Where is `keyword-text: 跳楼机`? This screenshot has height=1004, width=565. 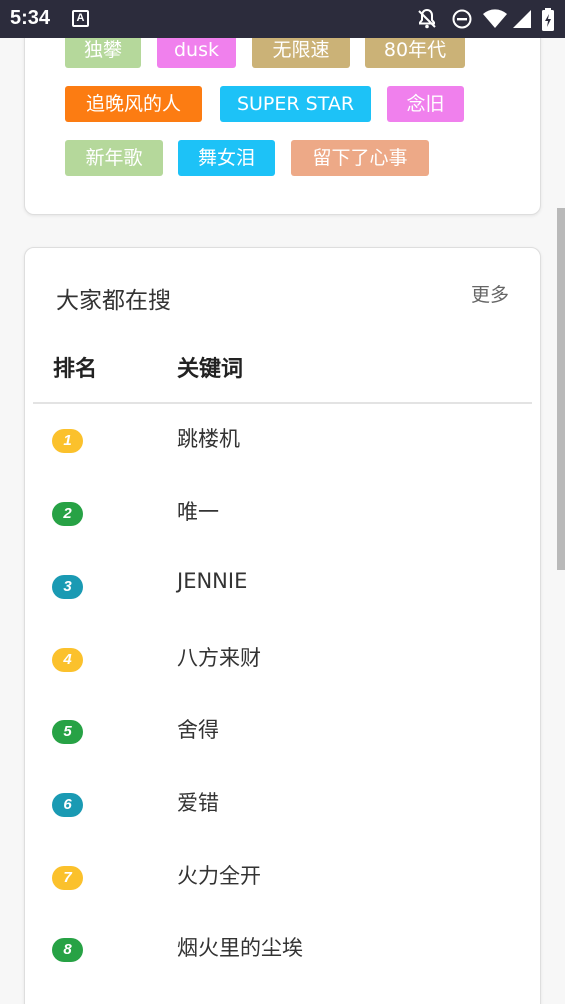
keyword-text: 跳楼机 is located at coordinates (208, 439).